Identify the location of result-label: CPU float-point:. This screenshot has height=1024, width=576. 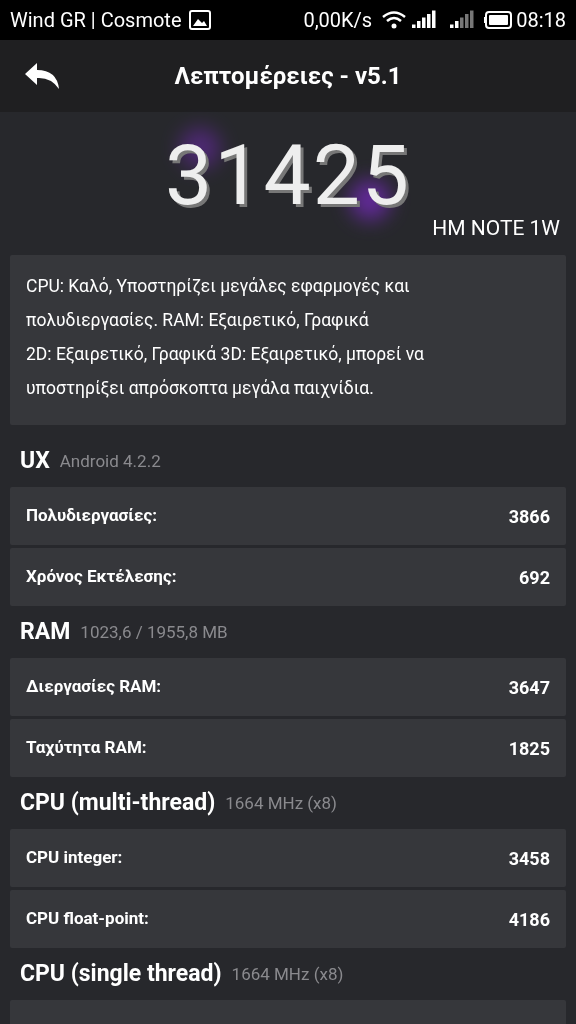
(87, 919).